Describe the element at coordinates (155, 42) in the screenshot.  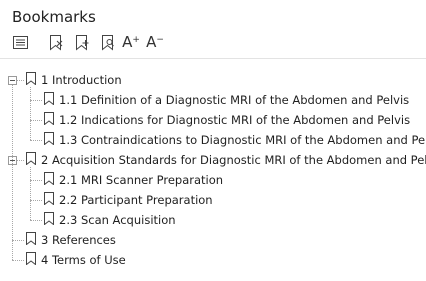
I see `decrease-text-size-button: A −` at that location.